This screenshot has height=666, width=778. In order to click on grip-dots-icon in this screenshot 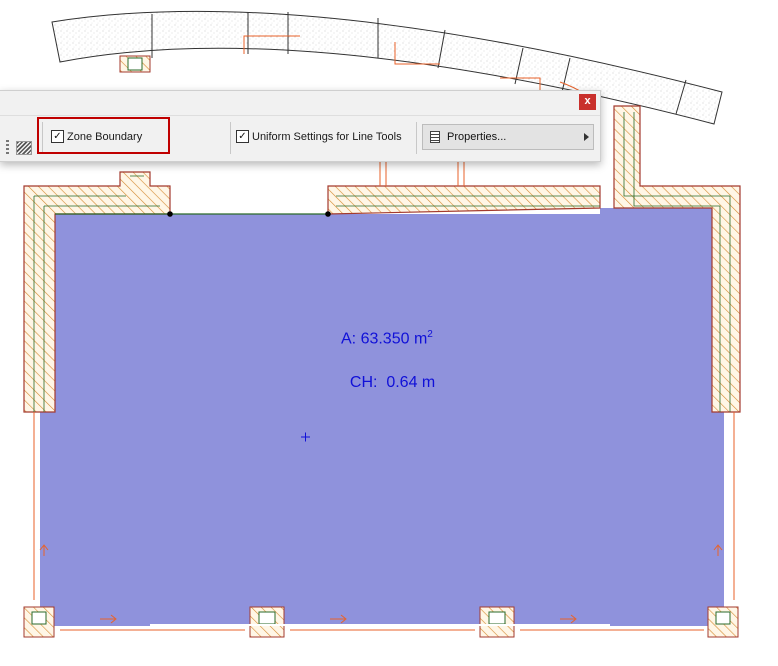, I will do `click(7, 147)`.